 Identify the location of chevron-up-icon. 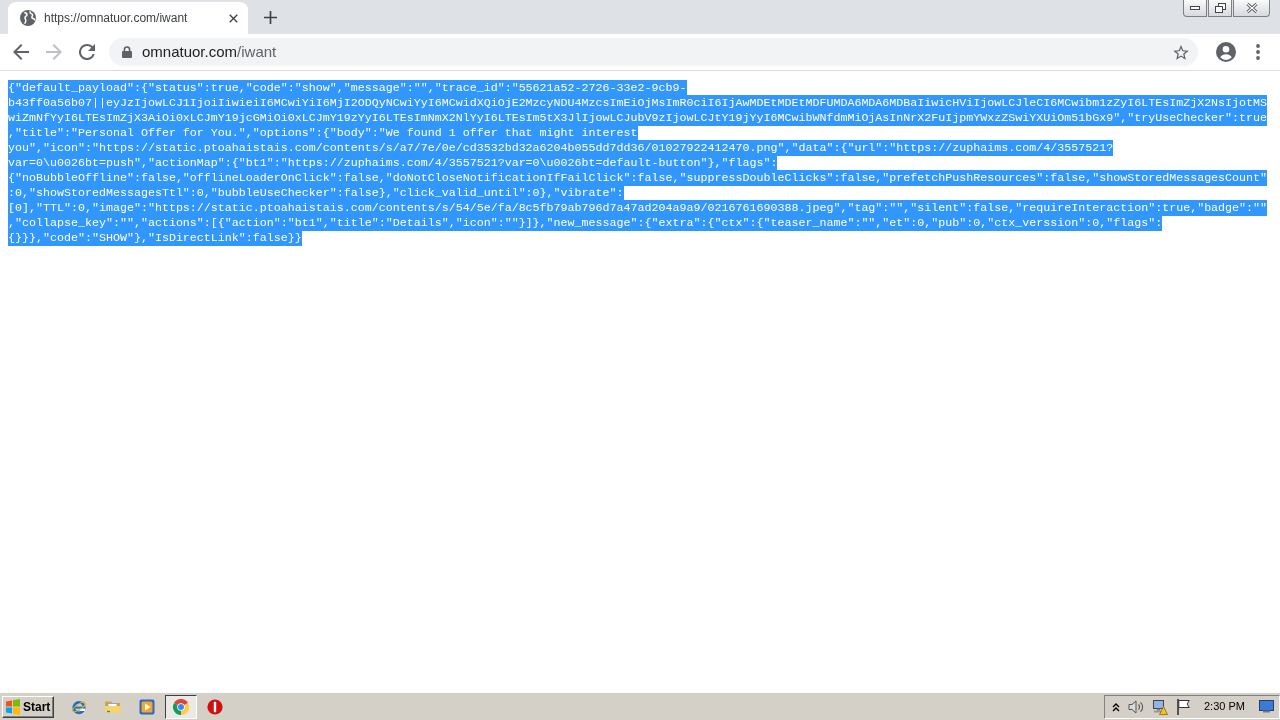
(1116, 706).